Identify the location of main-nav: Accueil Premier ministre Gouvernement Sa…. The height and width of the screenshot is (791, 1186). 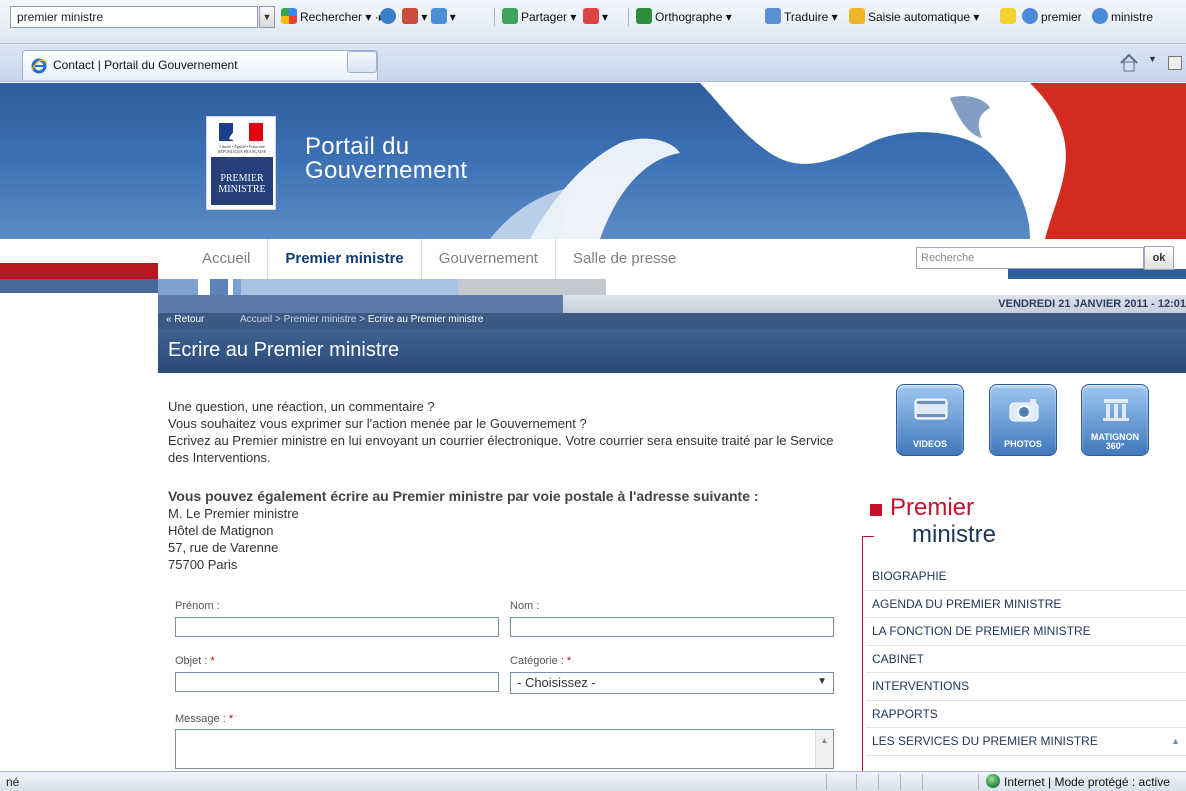
(593, 259).